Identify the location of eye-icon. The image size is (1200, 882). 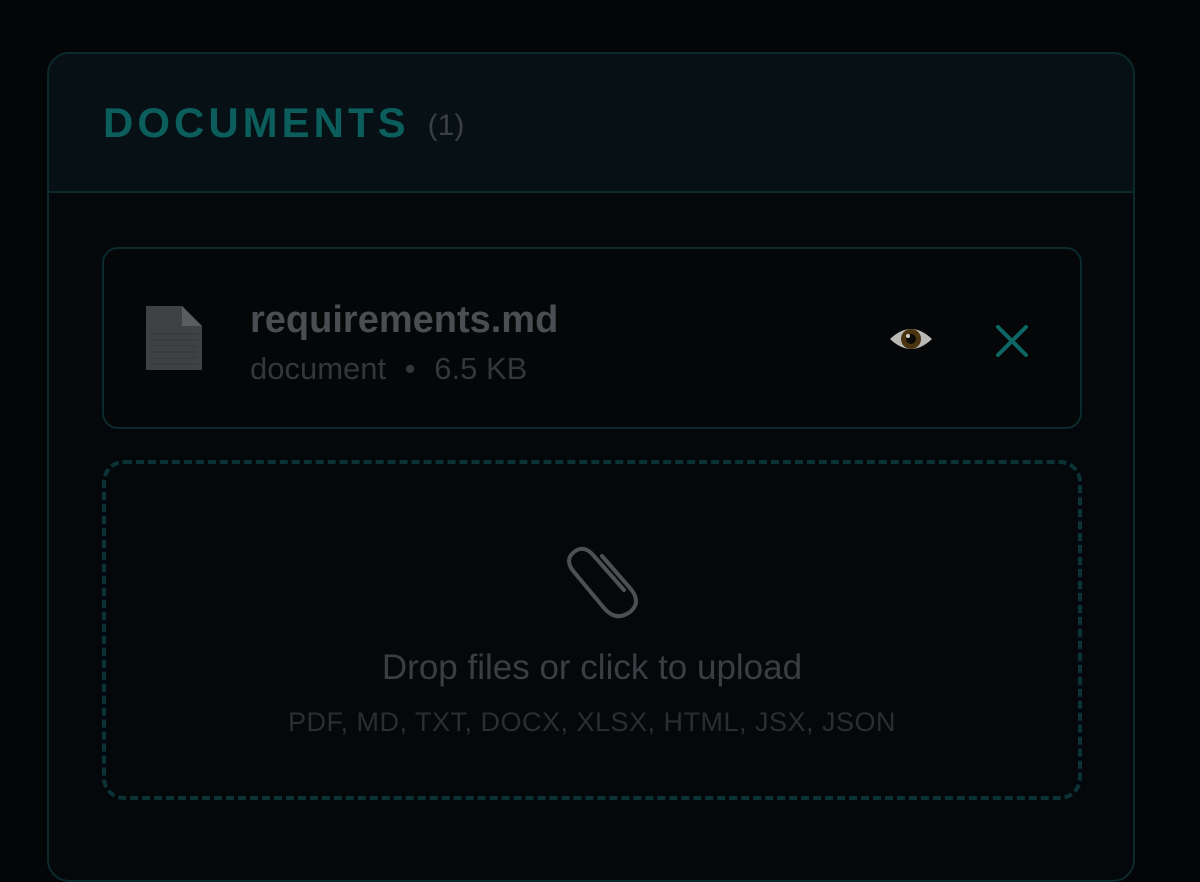
(911, 339).